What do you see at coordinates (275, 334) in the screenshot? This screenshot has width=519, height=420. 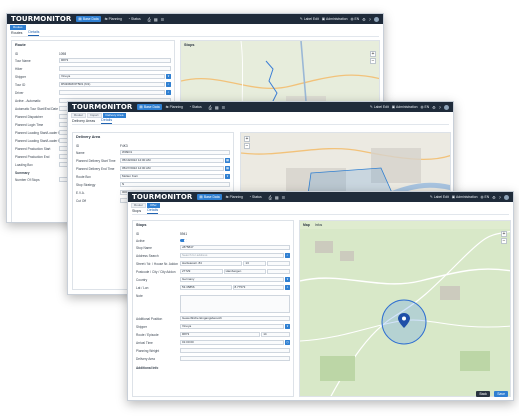 I see `episode-input: 14` at bounding box center [275, 334].